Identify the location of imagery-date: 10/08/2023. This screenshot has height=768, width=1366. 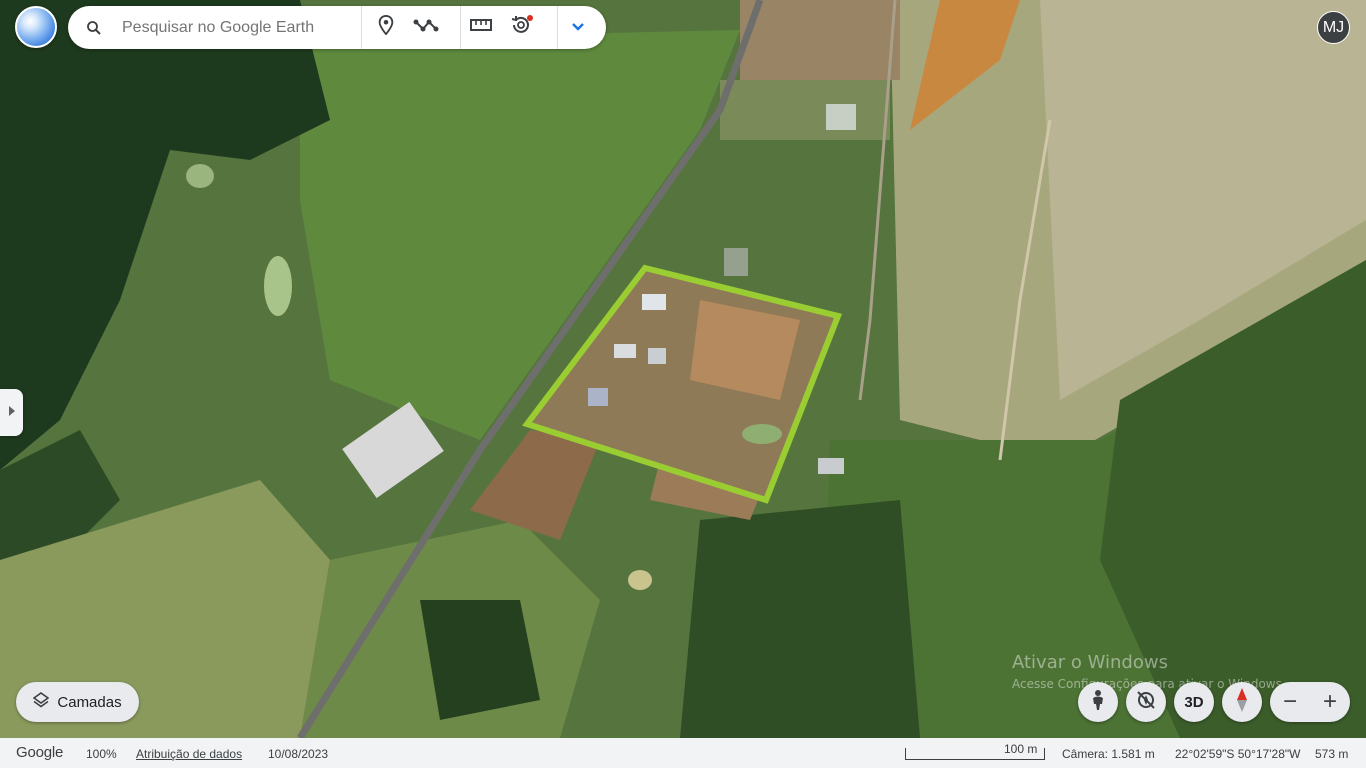
(298, 754).